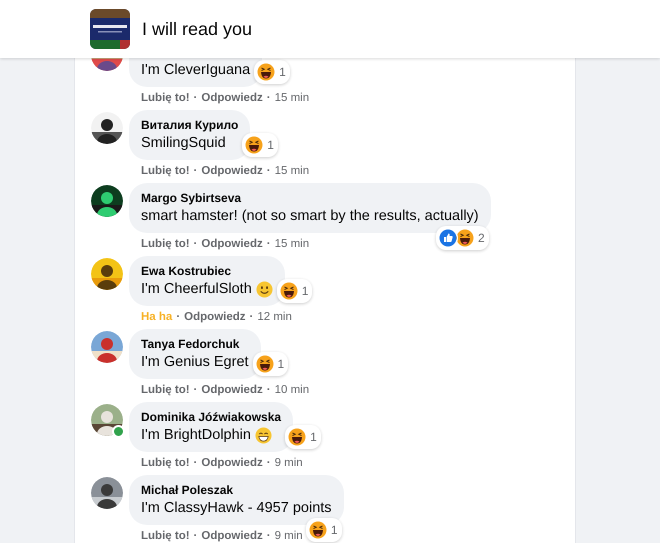 The width and height of the screenshot is (660, 543). I want to click on thumbs-up-icon, so click(448, 238).